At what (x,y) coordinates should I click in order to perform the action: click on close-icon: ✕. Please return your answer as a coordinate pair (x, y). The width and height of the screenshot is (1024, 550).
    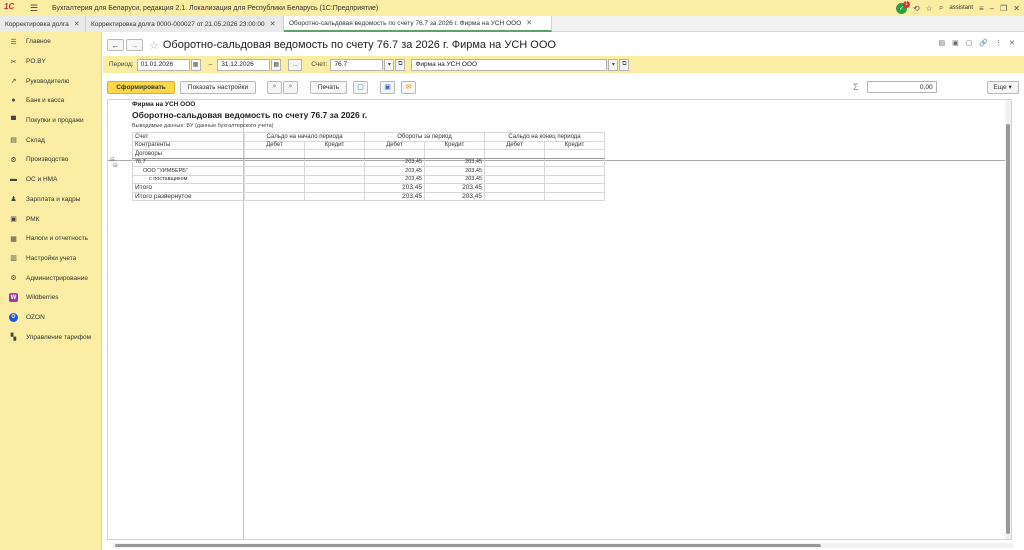
    Looking at the image, I should click on (1016, 8).